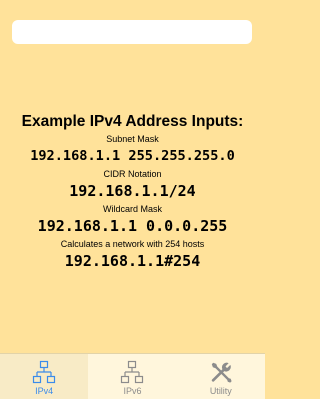 The width and height of the screenshot is (320, 399). What do you see at coordinates (221, 372) in the screenshot?
I see `tools-icon` at bounding box center [221, 372].